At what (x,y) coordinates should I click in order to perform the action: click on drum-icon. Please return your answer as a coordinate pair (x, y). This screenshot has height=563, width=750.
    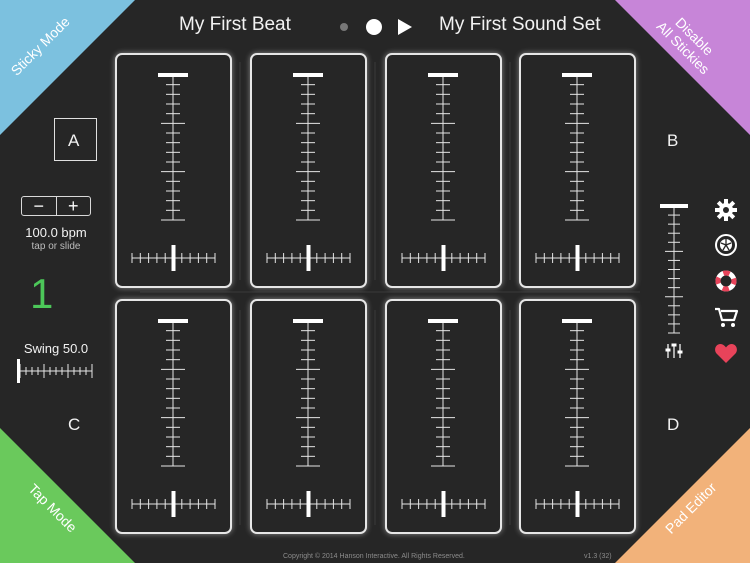
    Looking at the image, I should click on (726, 245).